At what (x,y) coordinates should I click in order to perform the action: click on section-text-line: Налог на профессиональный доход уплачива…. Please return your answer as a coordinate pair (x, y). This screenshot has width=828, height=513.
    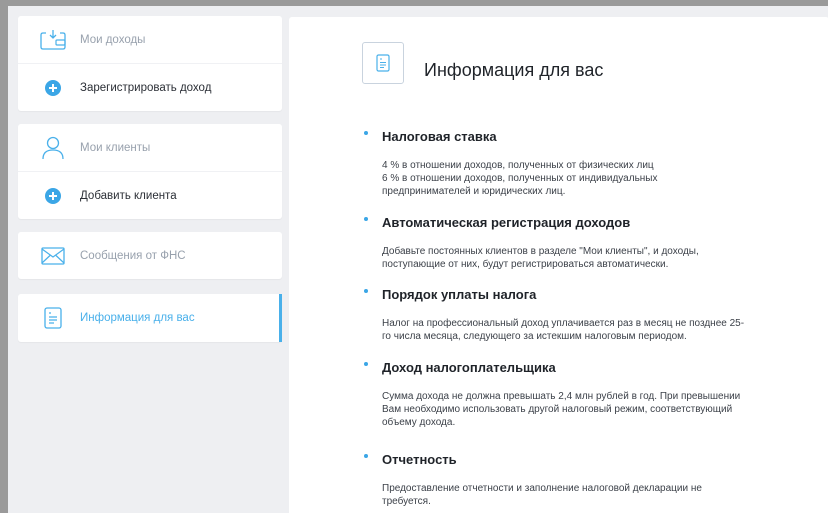
    Looking at the image, I should click on (563, 323).